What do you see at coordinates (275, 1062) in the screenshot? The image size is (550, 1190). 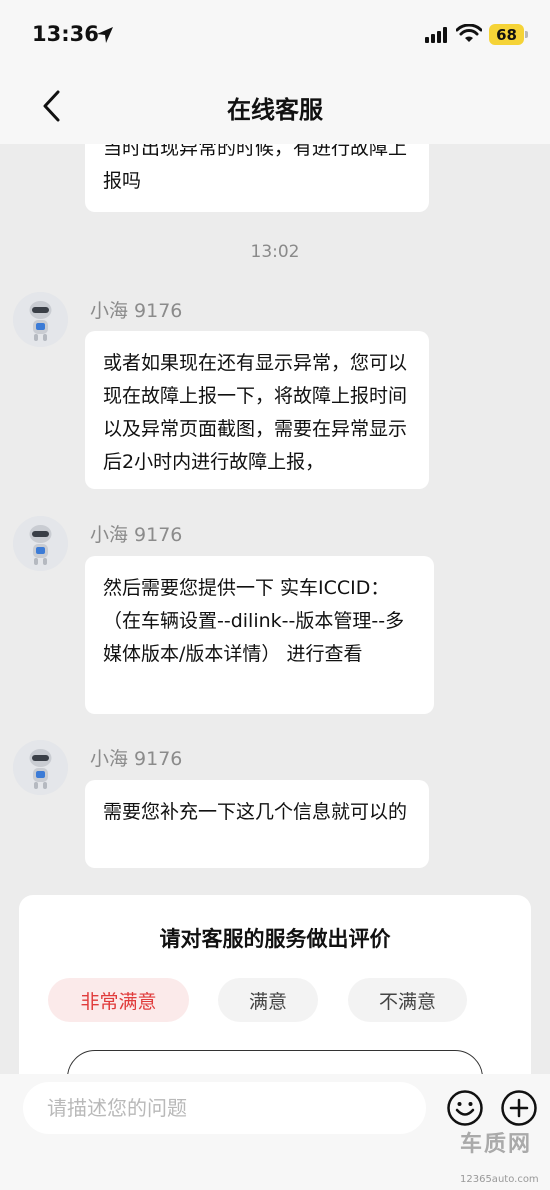 I see `submit-rating-button` at bounding box center [275, 1062].